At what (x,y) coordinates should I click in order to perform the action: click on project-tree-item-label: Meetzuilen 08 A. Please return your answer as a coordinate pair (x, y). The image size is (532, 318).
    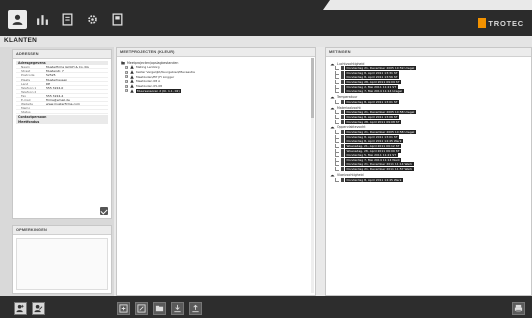
    Looking at the image, I should click on (148, 81).